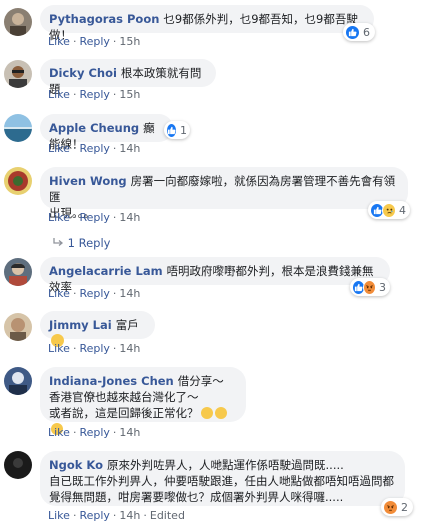  What do you see at coordinates (104, 19) in the screenshot?
I see `comment-author: Pythagoras Poon` at bounding box center [104, 19].